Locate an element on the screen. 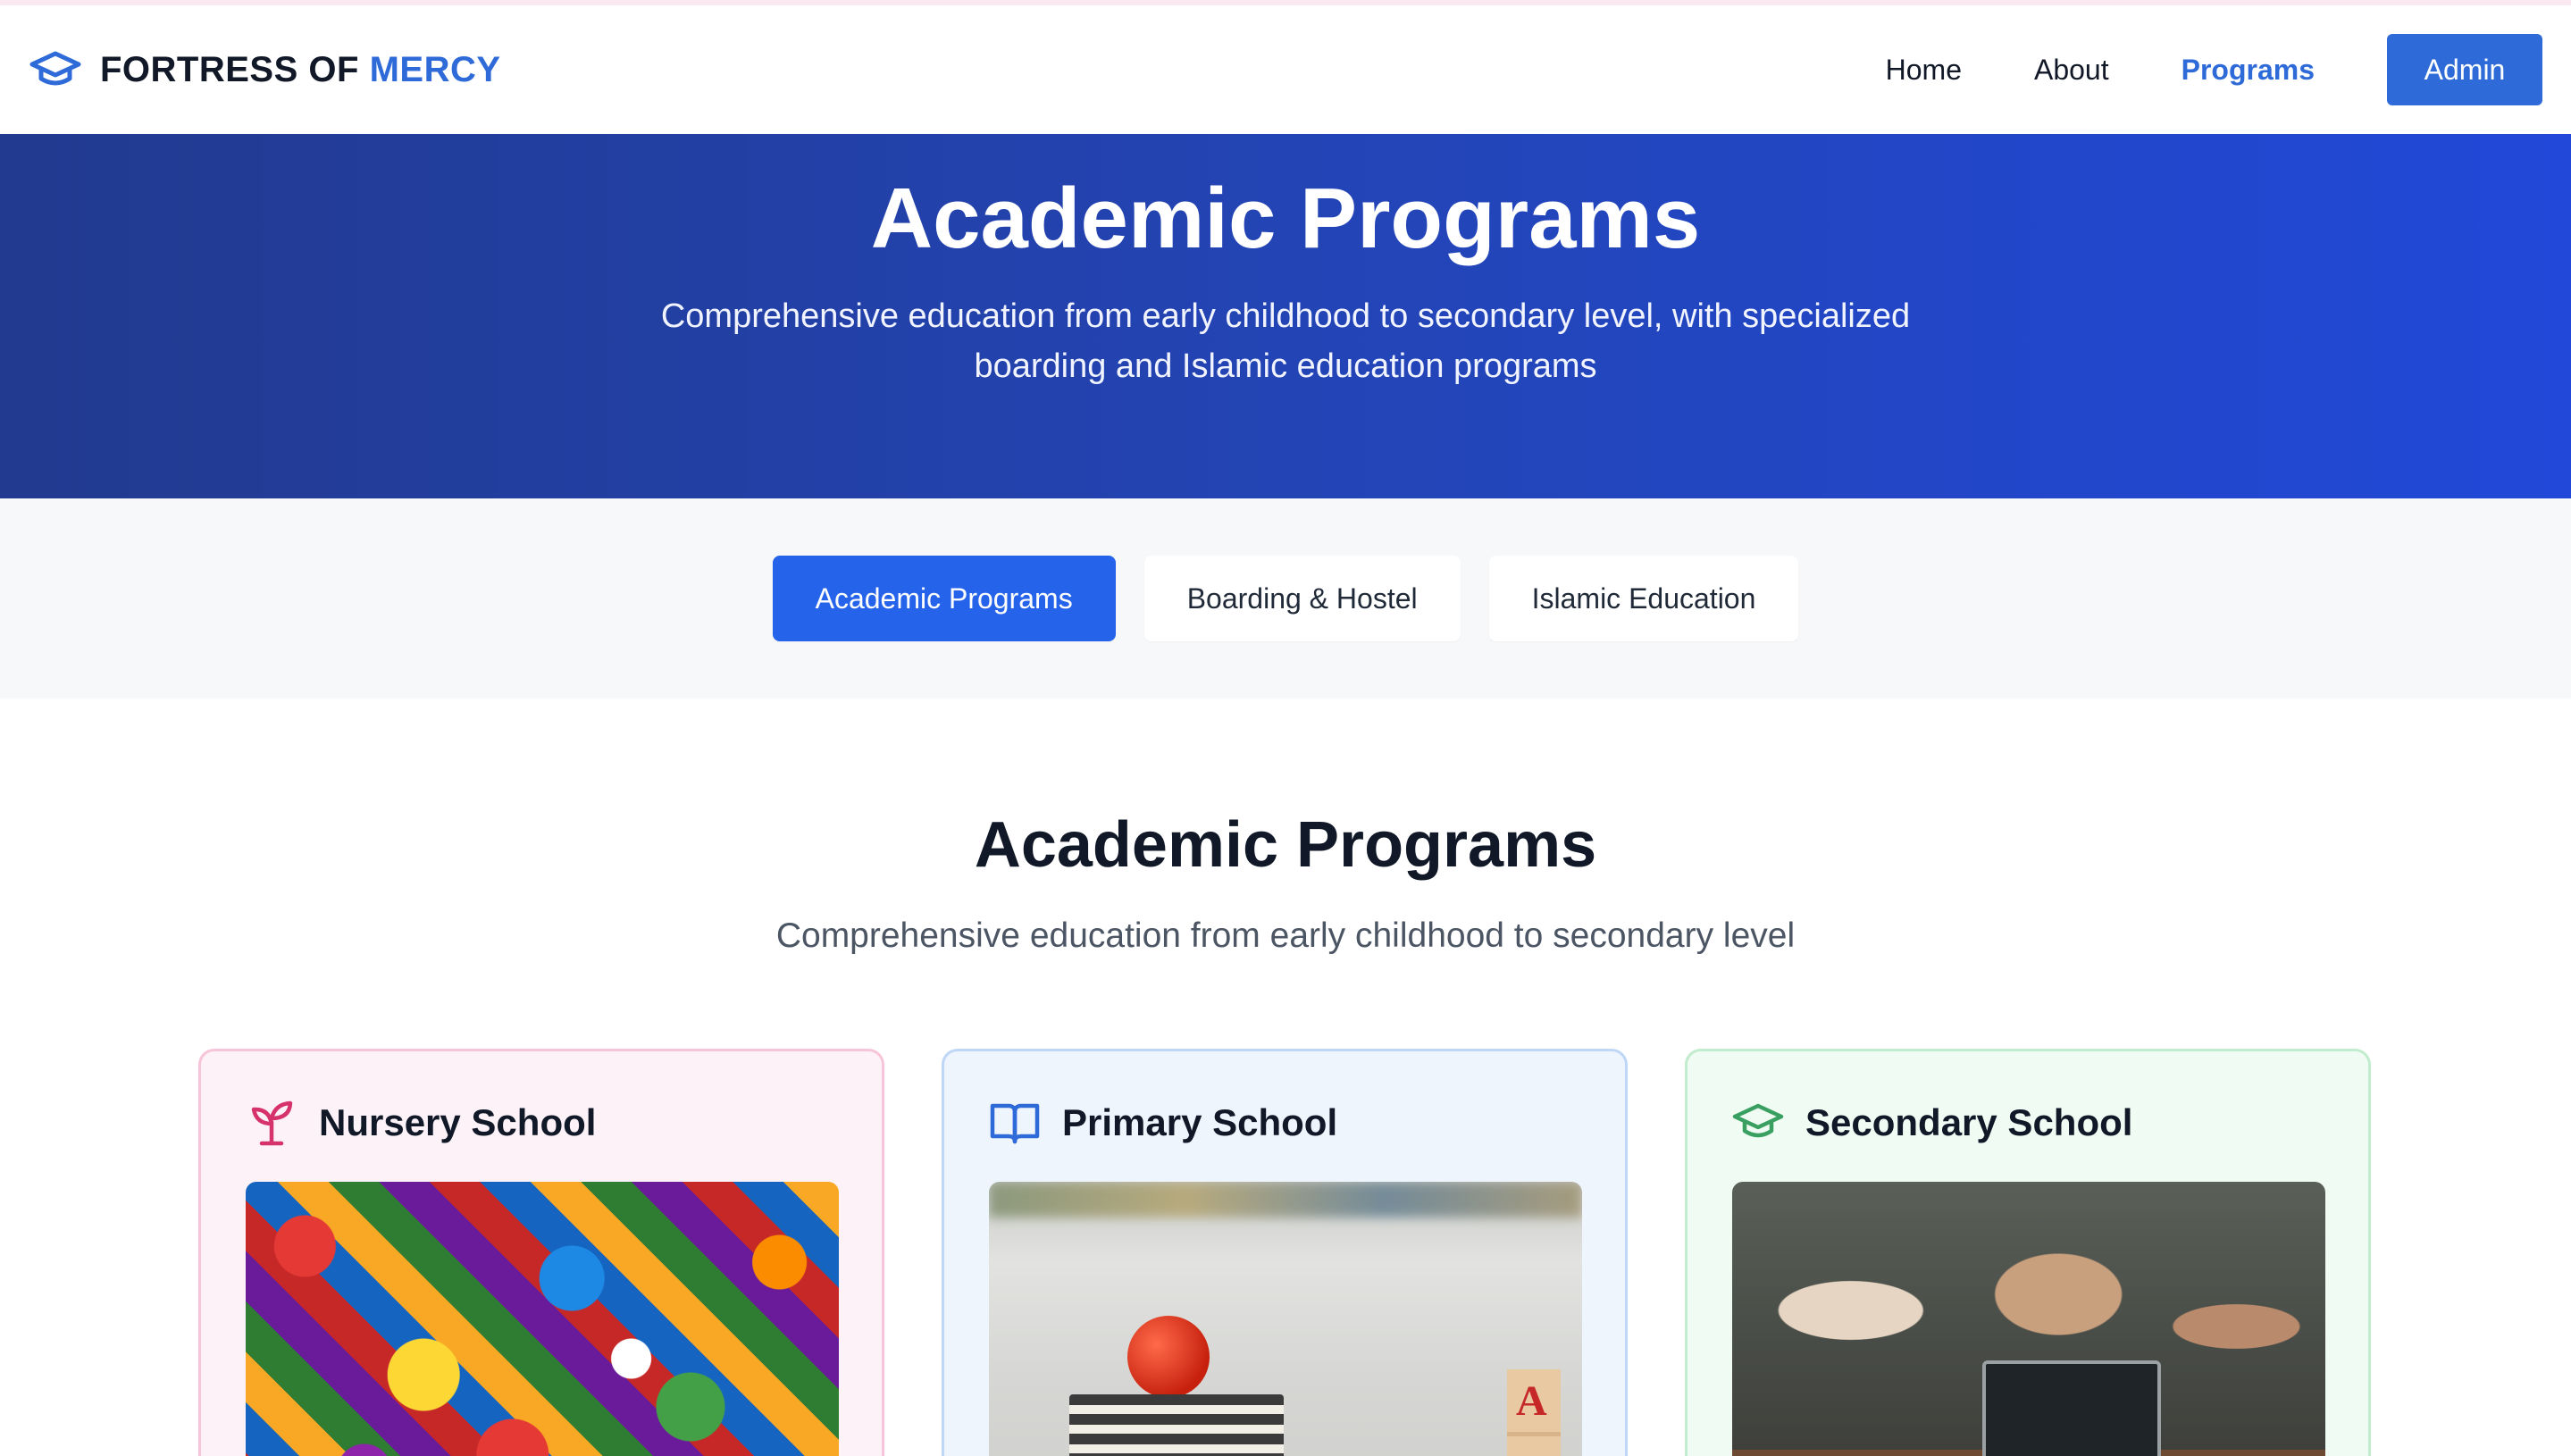 The width and height of the screenshot is (2571, 1456). card-title: Nursery School is located at coordinates (458, 1122).